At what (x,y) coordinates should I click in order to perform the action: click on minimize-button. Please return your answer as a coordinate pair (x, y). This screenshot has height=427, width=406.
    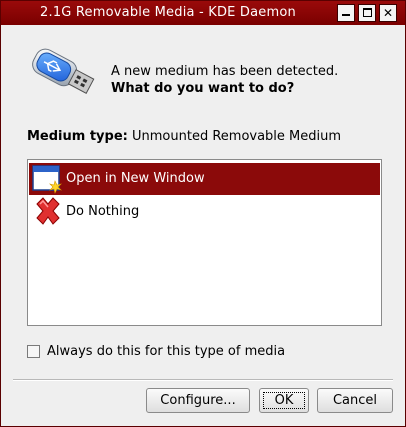
    Looking at the image, I should click on (346, 13).